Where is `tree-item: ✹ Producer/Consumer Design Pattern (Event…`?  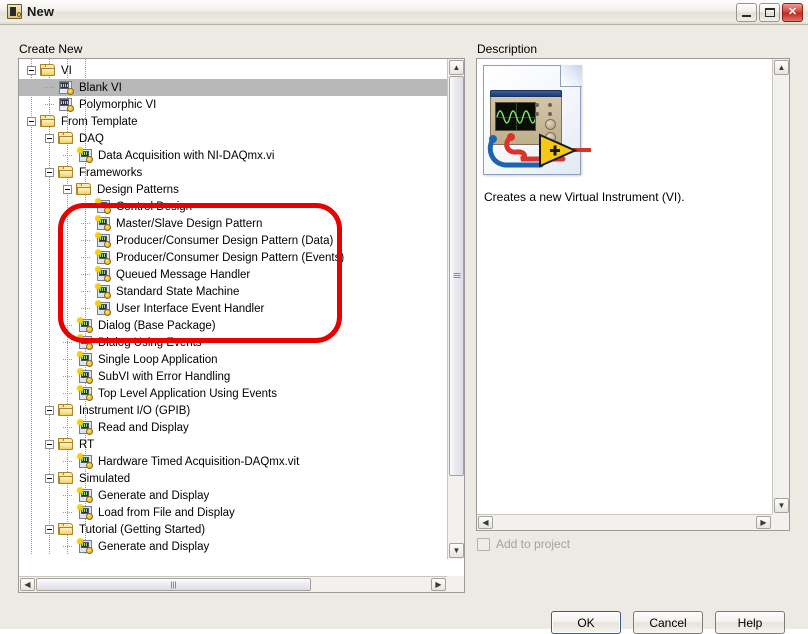 tree-item: ✹ Producer/Consumer Design Pattern (Event… is located at coordinates (233, 257).